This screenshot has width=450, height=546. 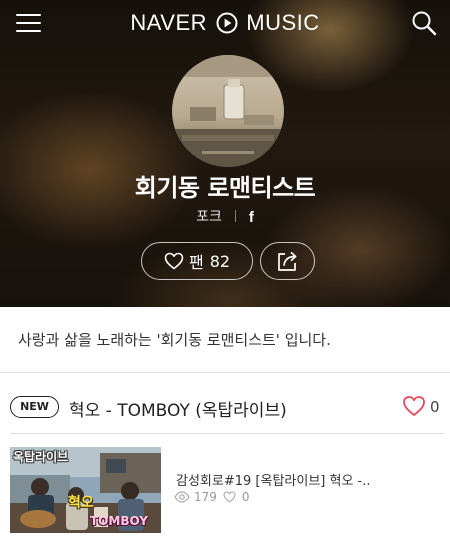 What do you see at coordinates (174, 340) in the screenshot?
I see `artist-description: 사랑과 삶을 노래하는 '회기동 로맨티스트' 입니다.` at bounding box center [174, 340].